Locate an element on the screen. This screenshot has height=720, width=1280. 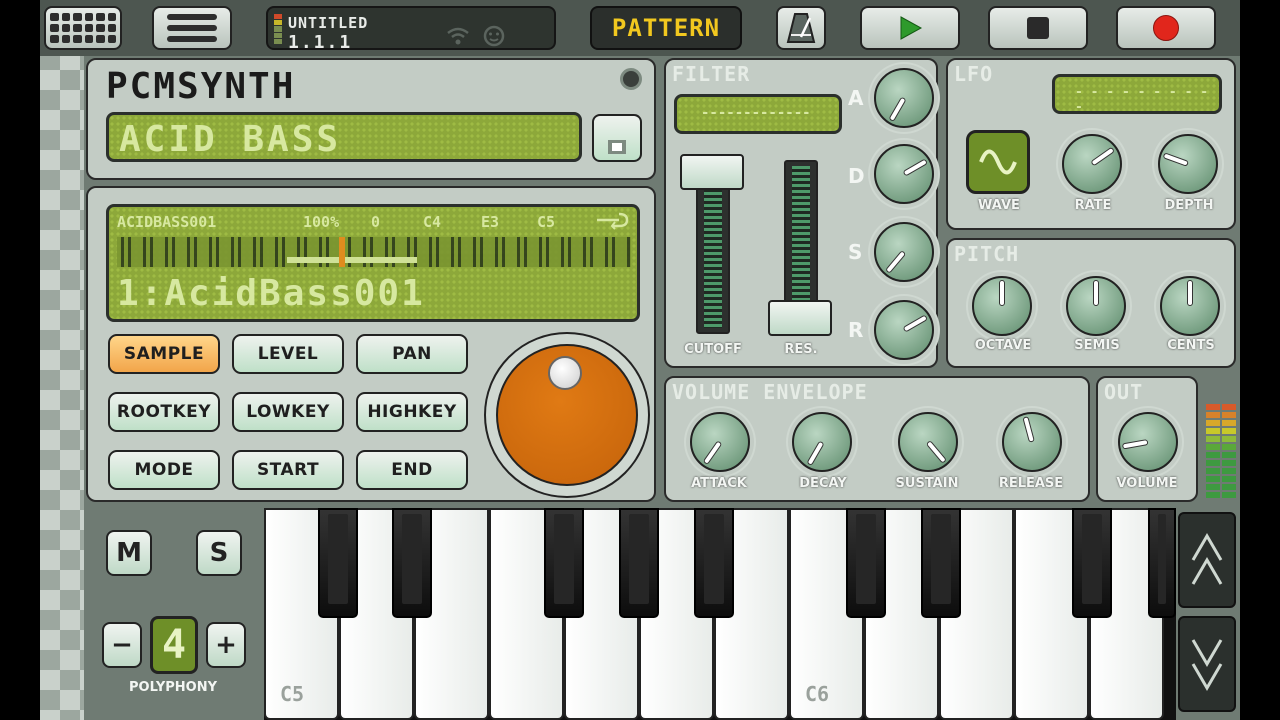
xy-pad-handle is located at coordinates (565, 373).